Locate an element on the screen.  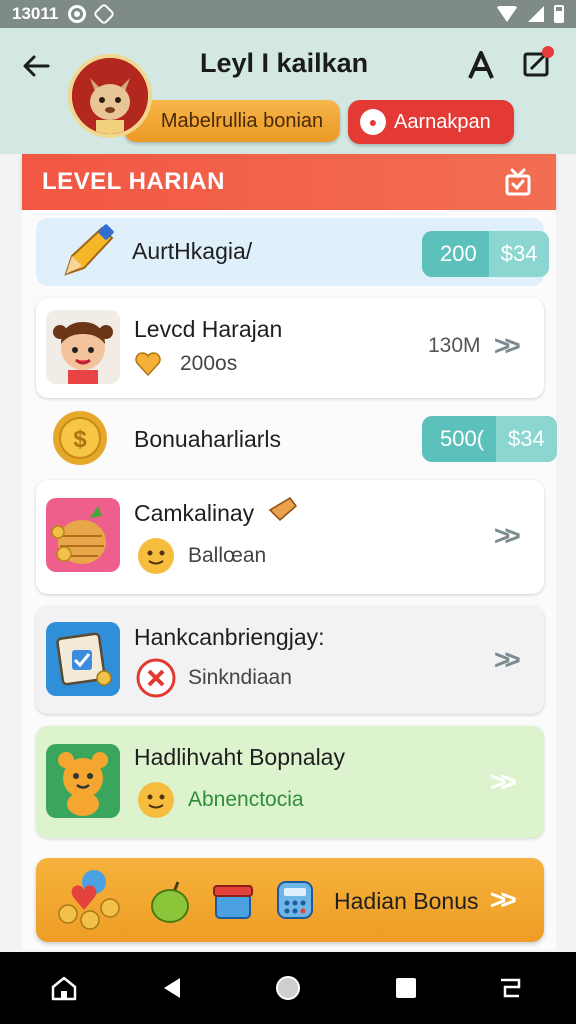
status-time: 13011 is located at coordinates (35, 13).